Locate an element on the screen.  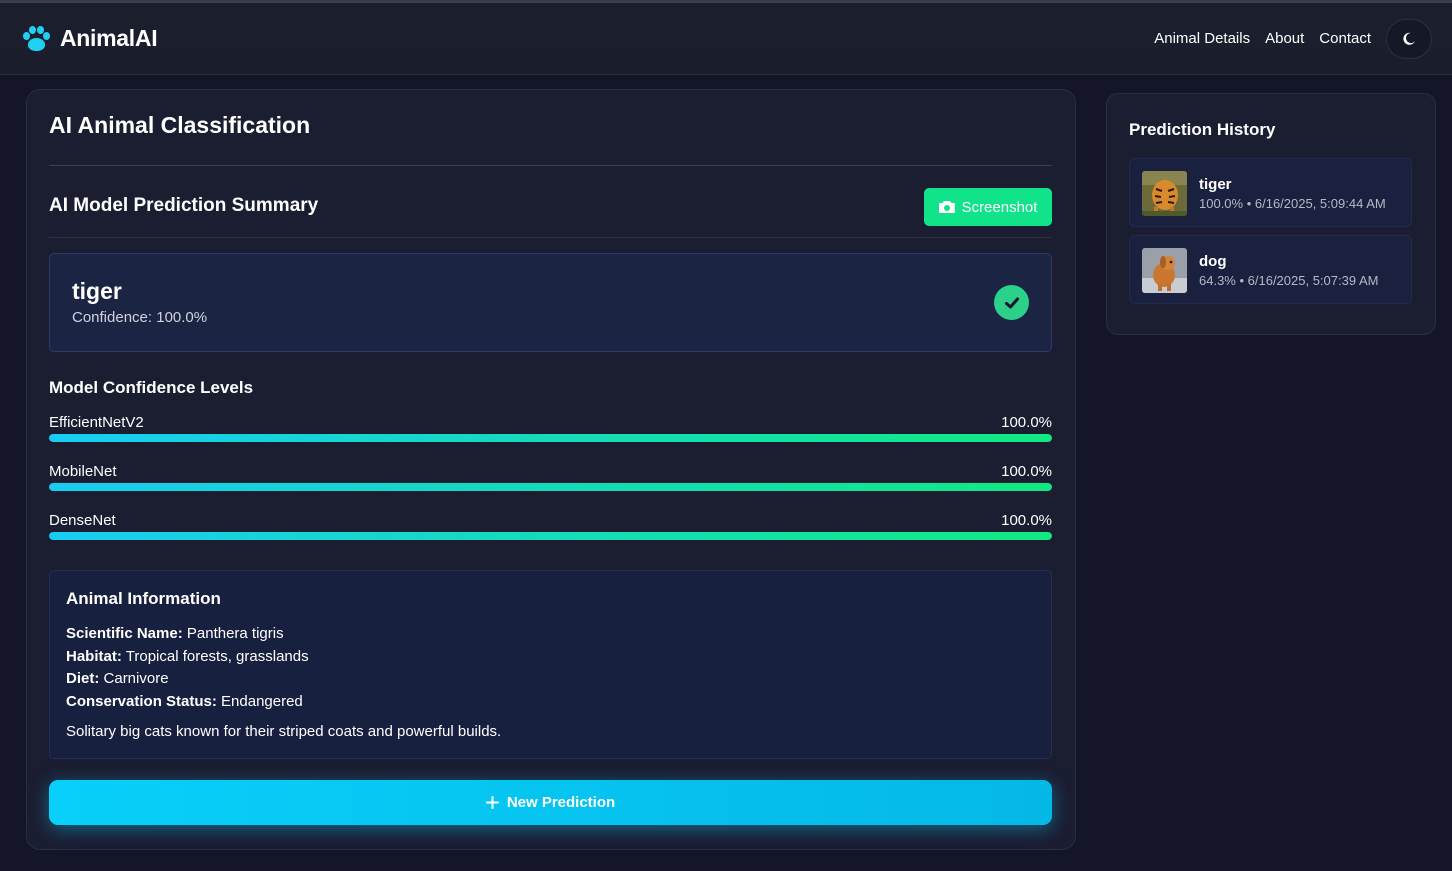
model-name: MobileNet is located at coordinates (83, 471).